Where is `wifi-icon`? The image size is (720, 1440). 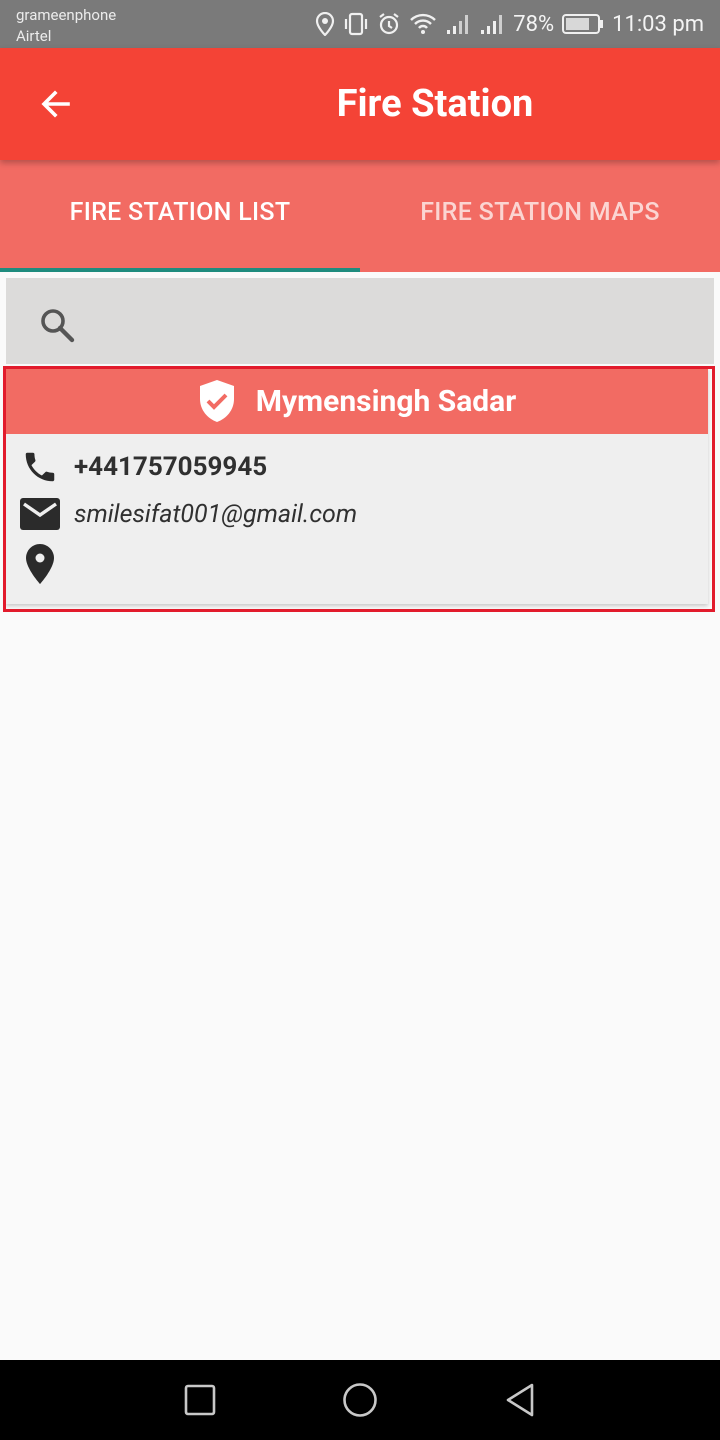 wifi-icon is located at coordinates (423, 24).